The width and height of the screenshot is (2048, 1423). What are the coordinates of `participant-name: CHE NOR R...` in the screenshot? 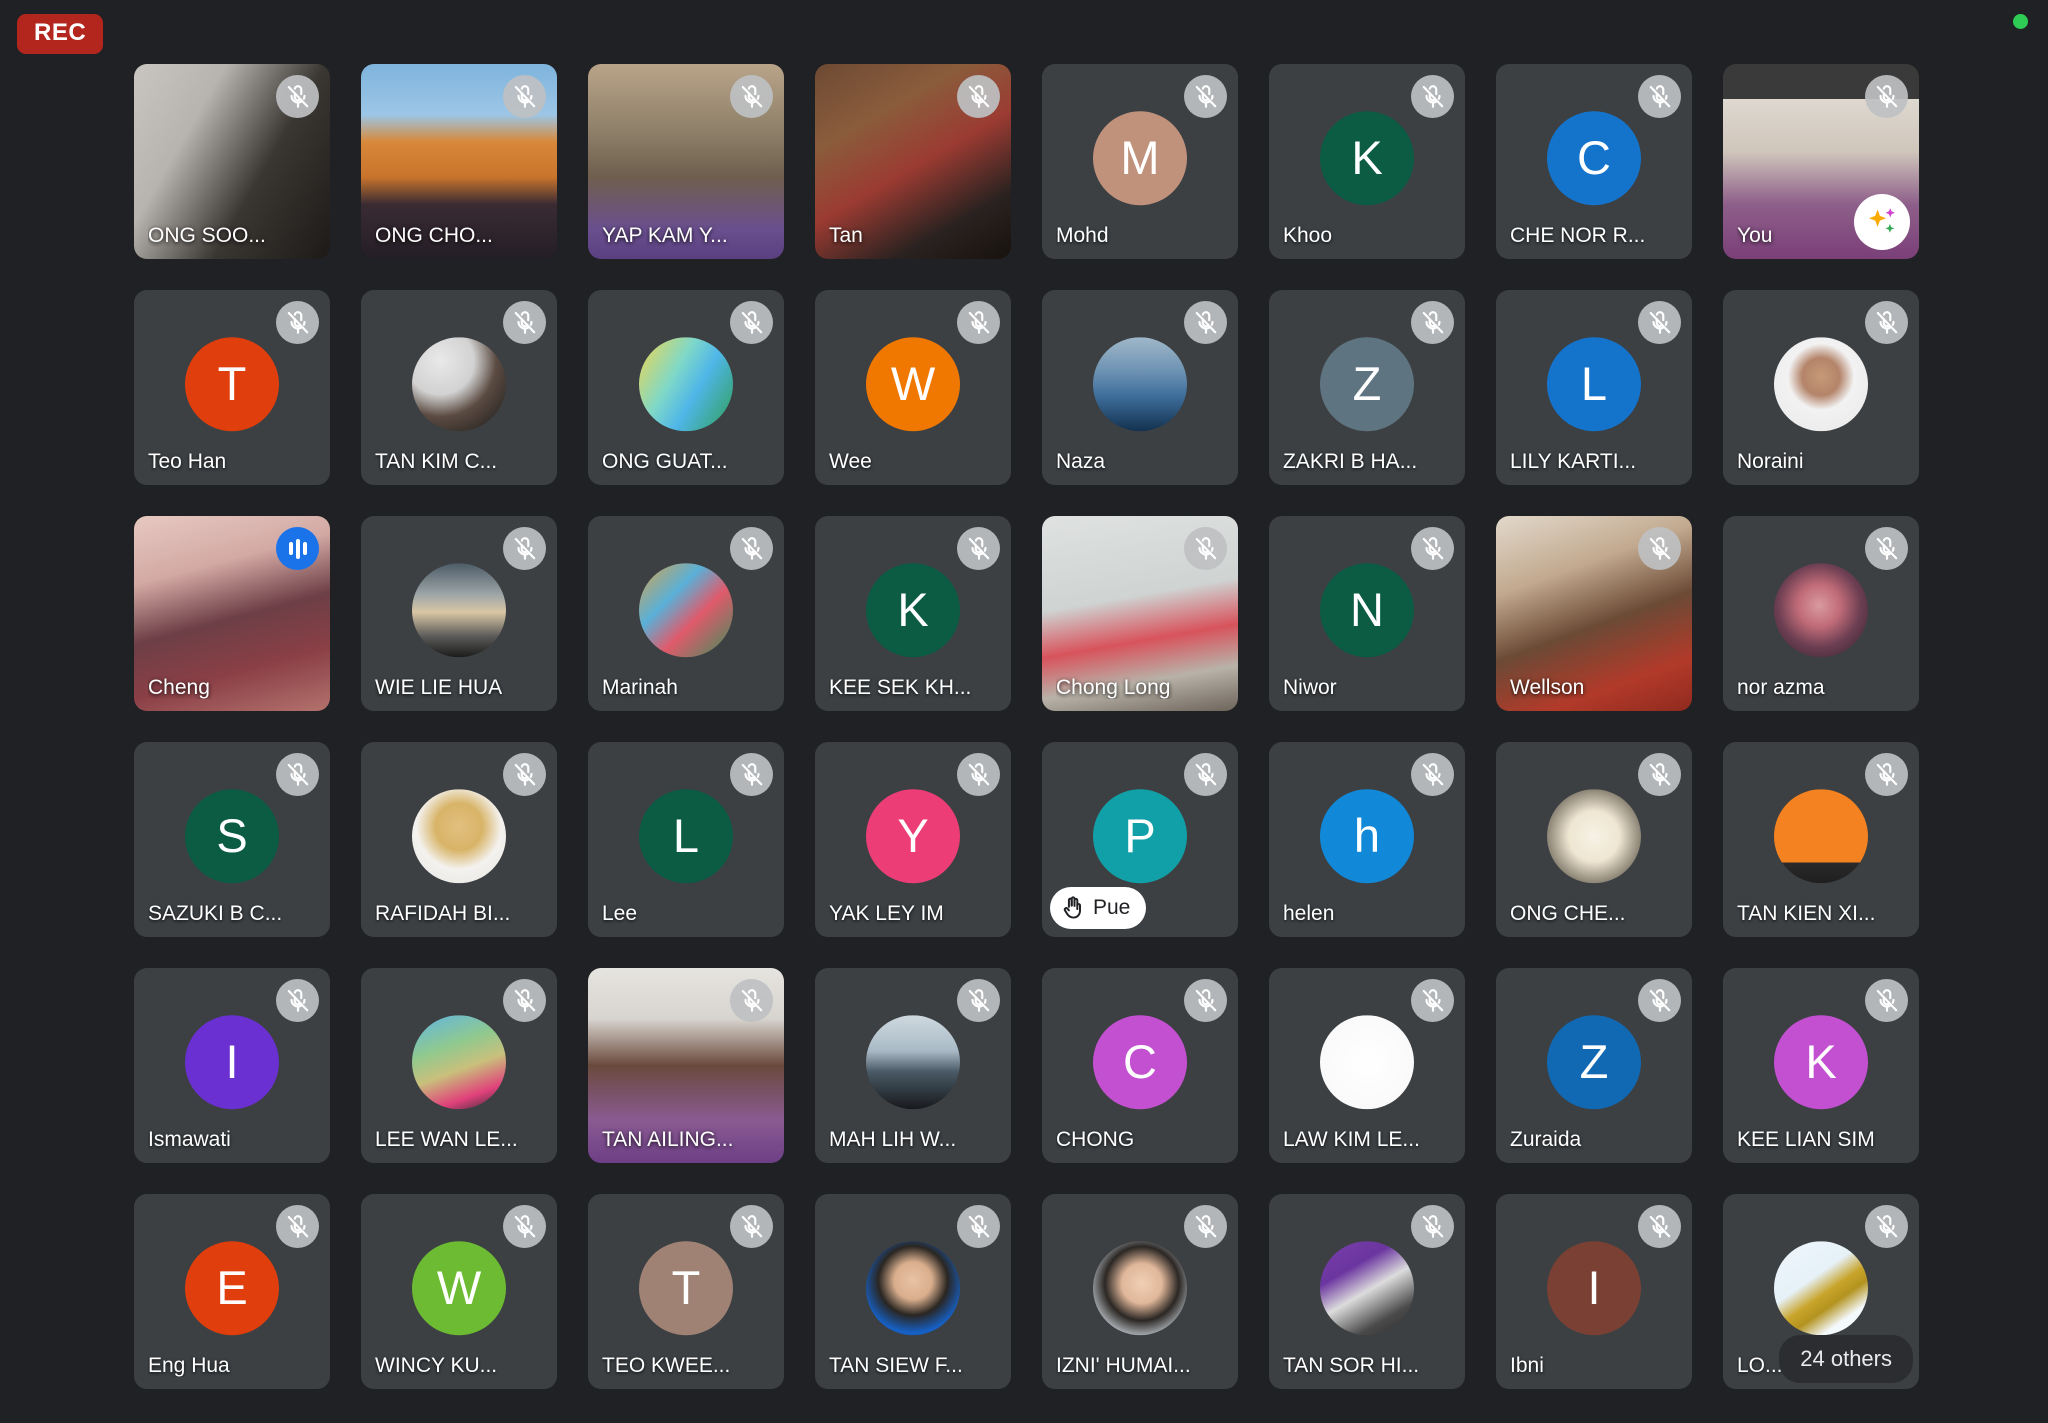 It's located at (1578, 235).